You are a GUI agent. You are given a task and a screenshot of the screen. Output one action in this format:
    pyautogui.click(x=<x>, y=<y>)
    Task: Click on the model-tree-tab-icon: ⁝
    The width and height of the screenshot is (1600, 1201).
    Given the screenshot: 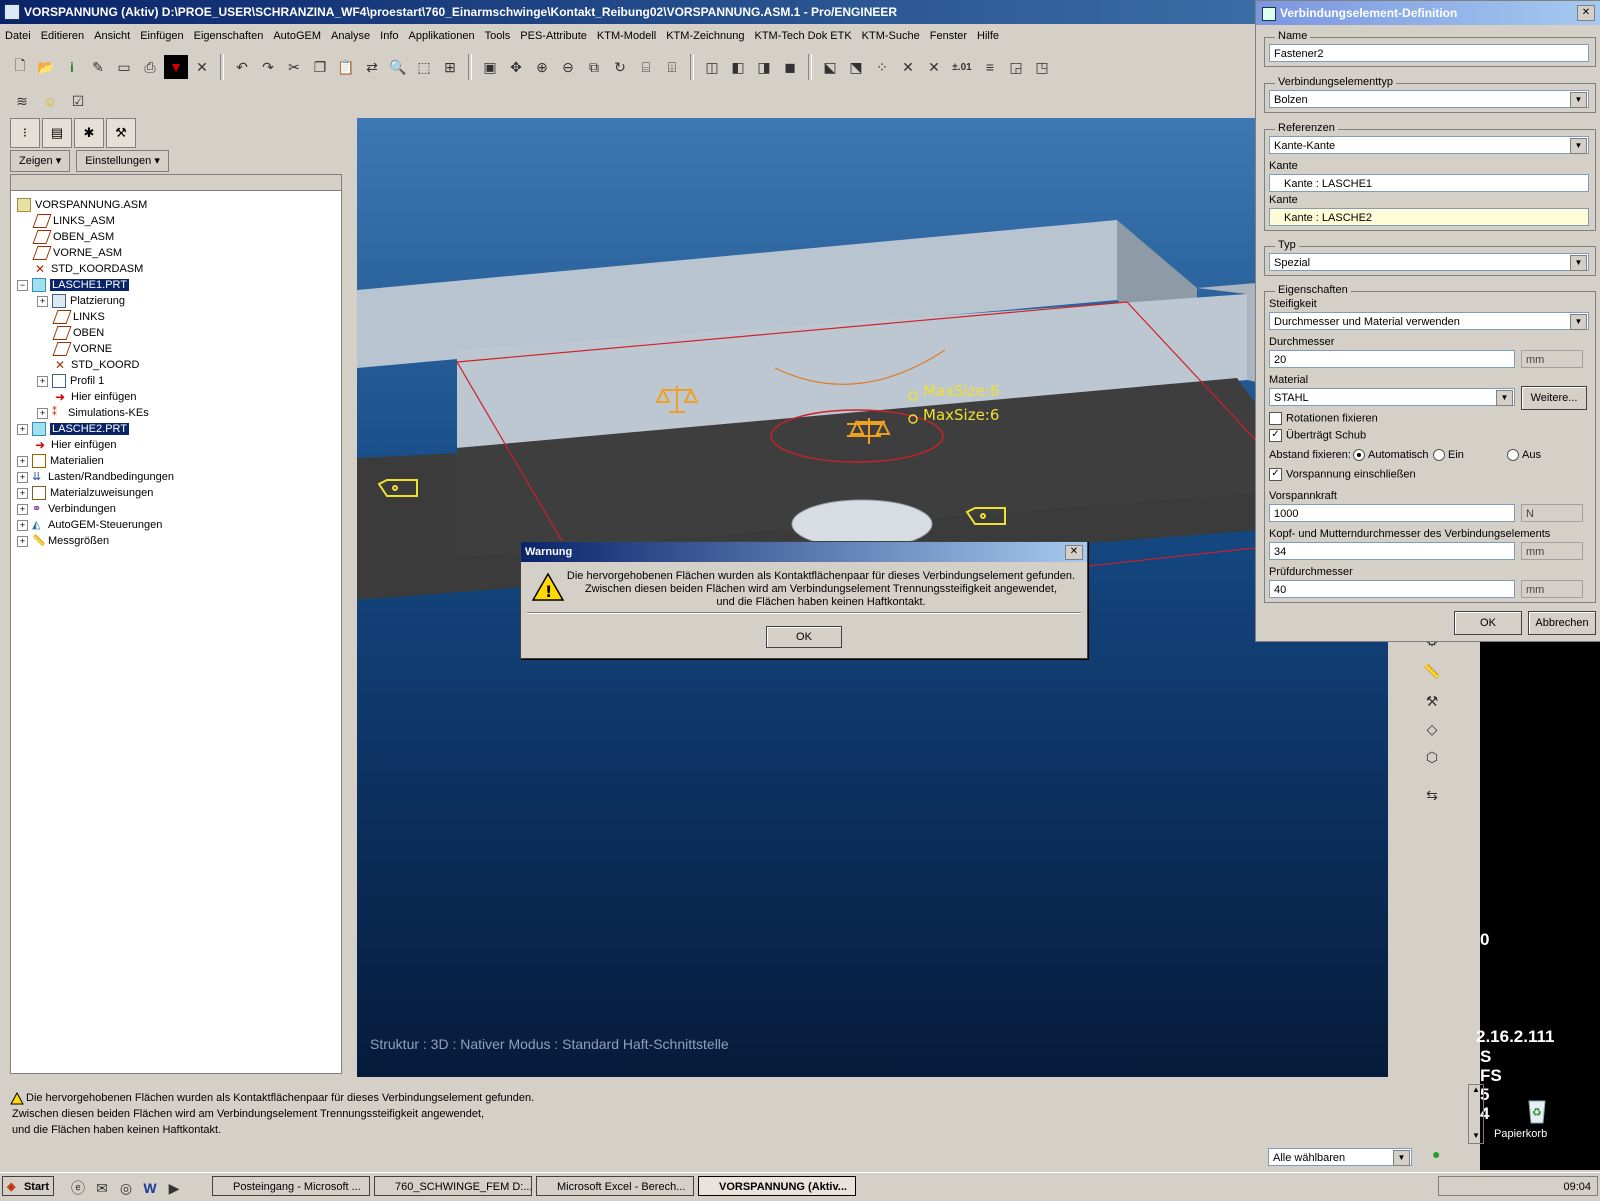 What is the action you would take?
    pyautogui.click(x=25, y=133)
    